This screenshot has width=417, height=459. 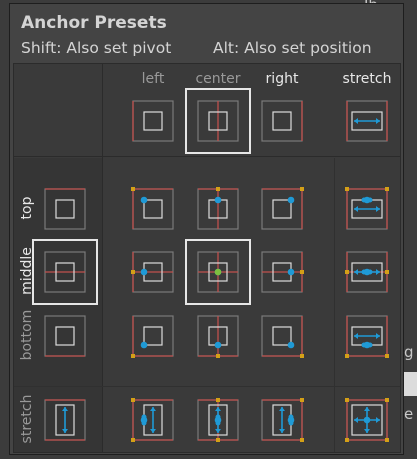 I want to click on preset-top-stretch-icon, so click(x=367, y=208).